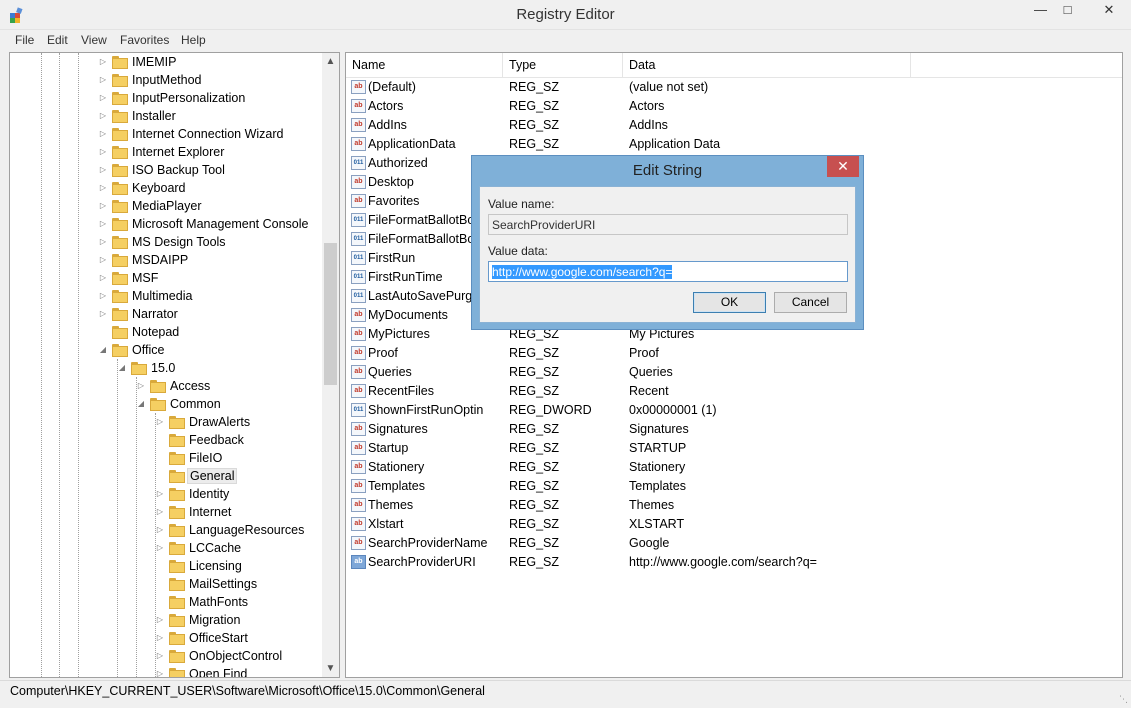 This screenshot has width=1131, height=708. Describe the element at coordinates (170, 671) in the screenshot. I see `tree-node: ▷ Open Find` at that location.